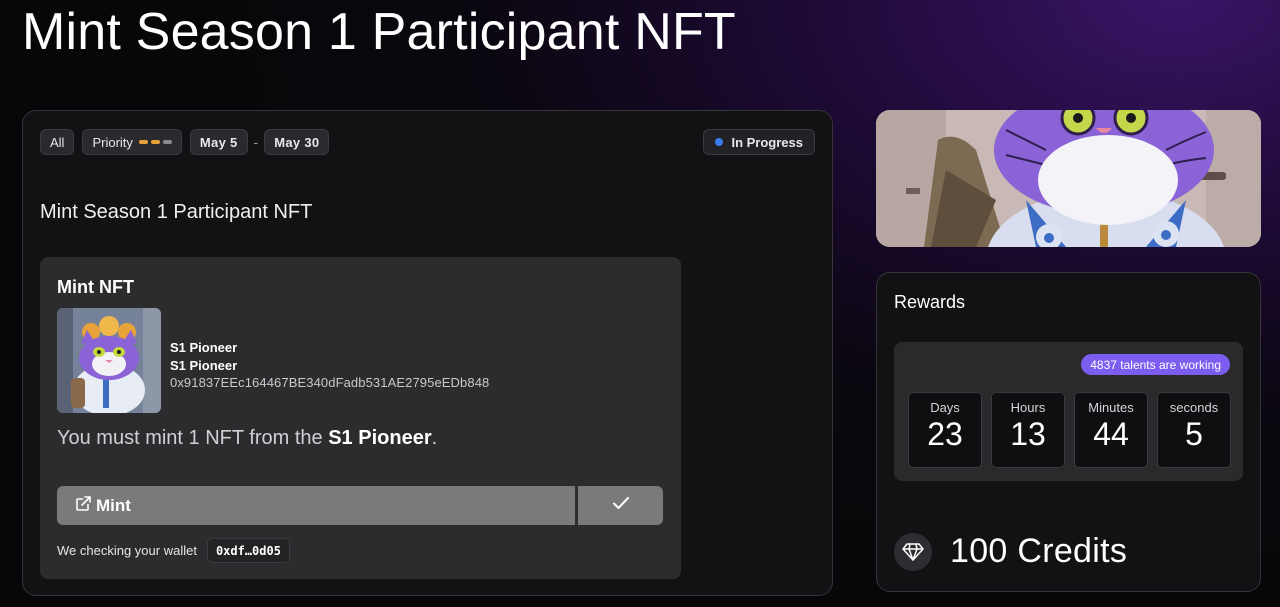 The image size is (1280, 607). What do you see at coordinates (1068, 178) in the screenshot?
I see `nft-banner-image` at bounding box center [1068, 178].